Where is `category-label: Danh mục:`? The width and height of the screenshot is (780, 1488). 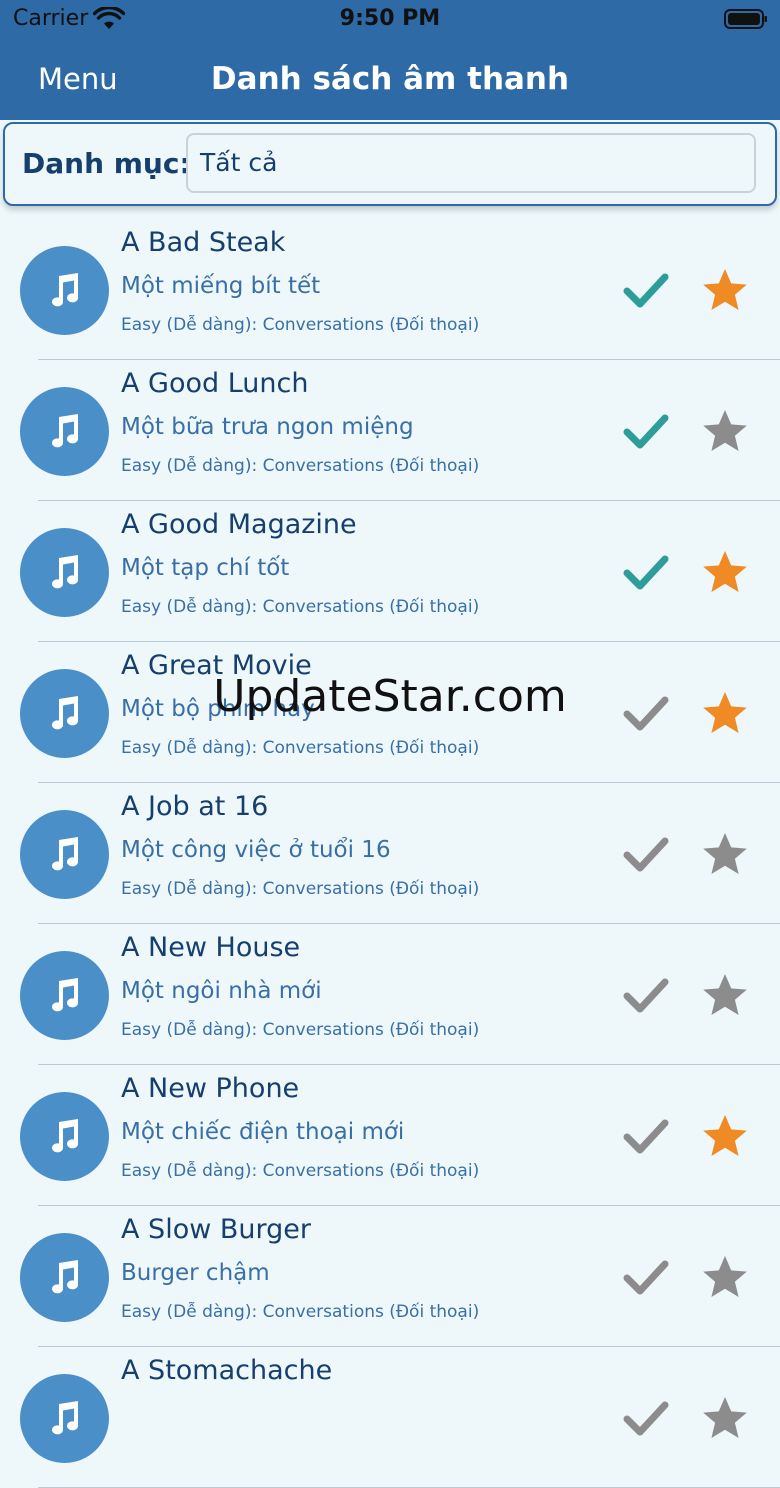 category-label: Danh mục: is located at coordinates (106, 163).